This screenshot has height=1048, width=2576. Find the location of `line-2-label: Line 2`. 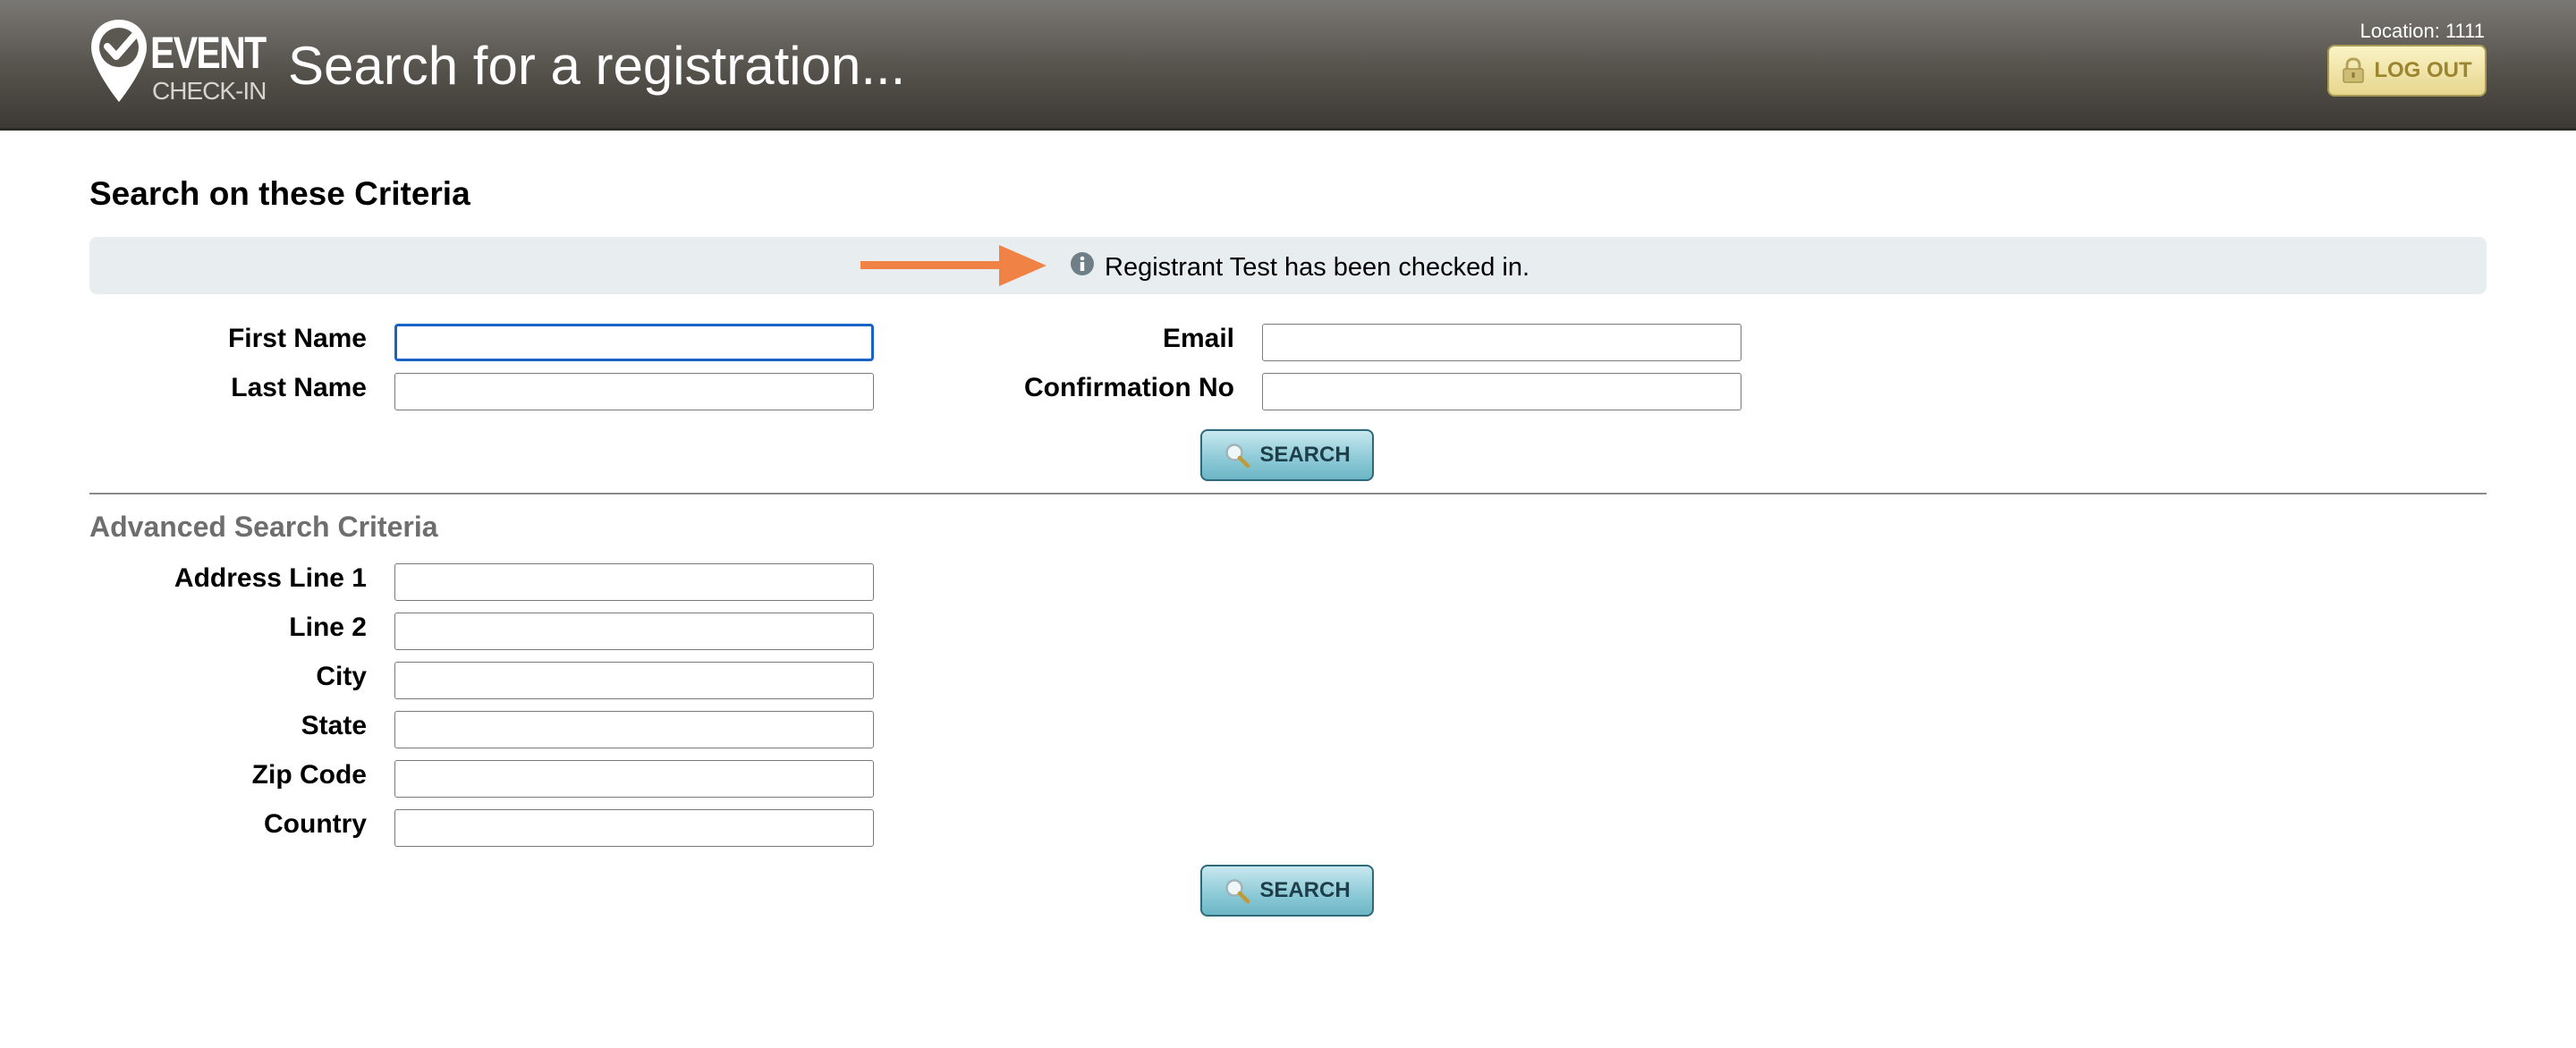

line-2-label: Line 2 is located at coordinates (328, 627).